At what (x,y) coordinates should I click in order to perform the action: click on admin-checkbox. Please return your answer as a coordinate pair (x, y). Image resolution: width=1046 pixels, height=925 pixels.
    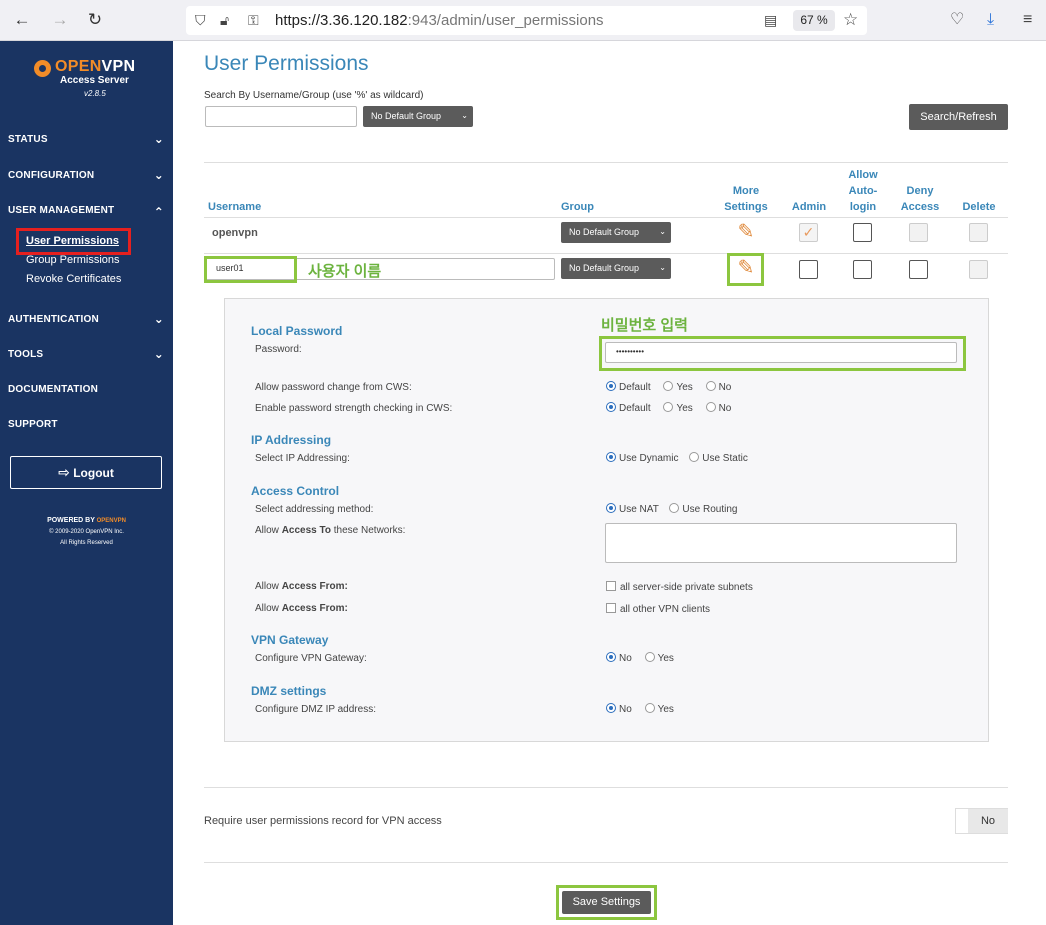
    Looking at the image, I should click on (808, 269).